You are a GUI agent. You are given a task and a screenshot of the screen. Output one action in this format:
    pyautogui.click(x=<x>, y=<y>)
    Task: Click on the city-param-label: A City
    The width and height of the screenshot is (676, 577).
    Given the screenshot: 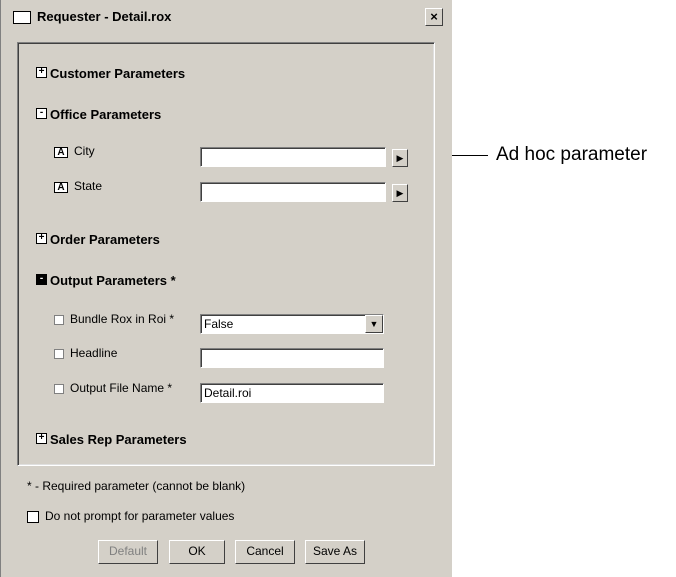 What is the action you would take?
    pyautogui.click(x=74, y=151)
    